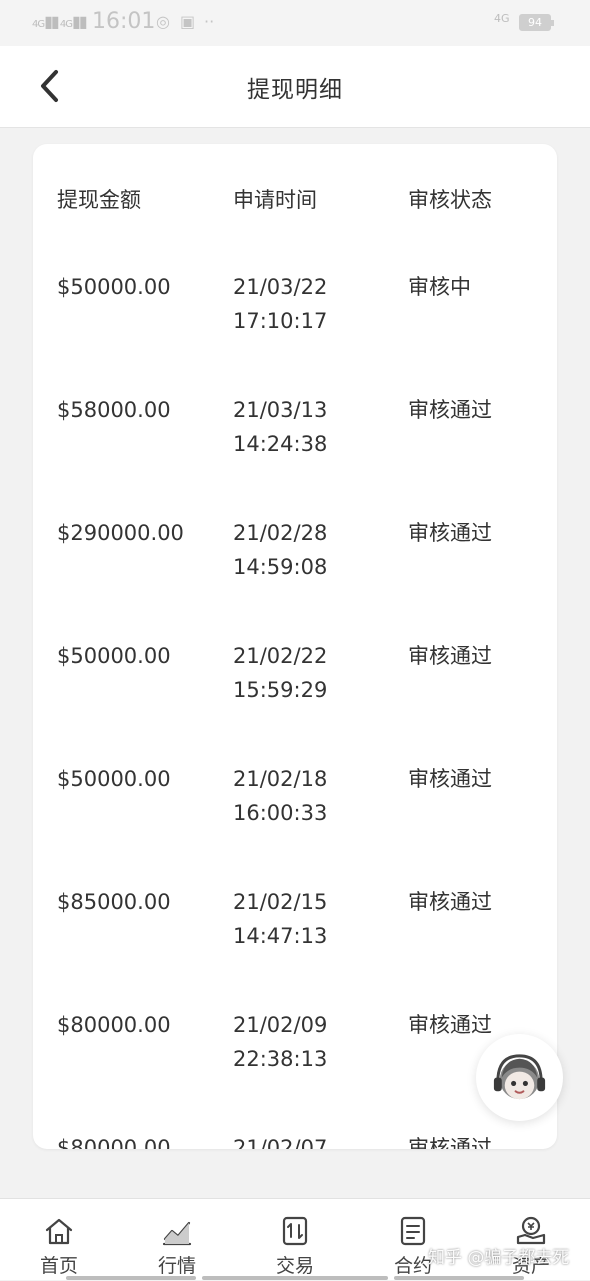 The height and width of the screenshot is (1281, 590). Describe the element at coordinates (58, 1266) in the screenshot. I see `nav-home-label: 首页` at that location.